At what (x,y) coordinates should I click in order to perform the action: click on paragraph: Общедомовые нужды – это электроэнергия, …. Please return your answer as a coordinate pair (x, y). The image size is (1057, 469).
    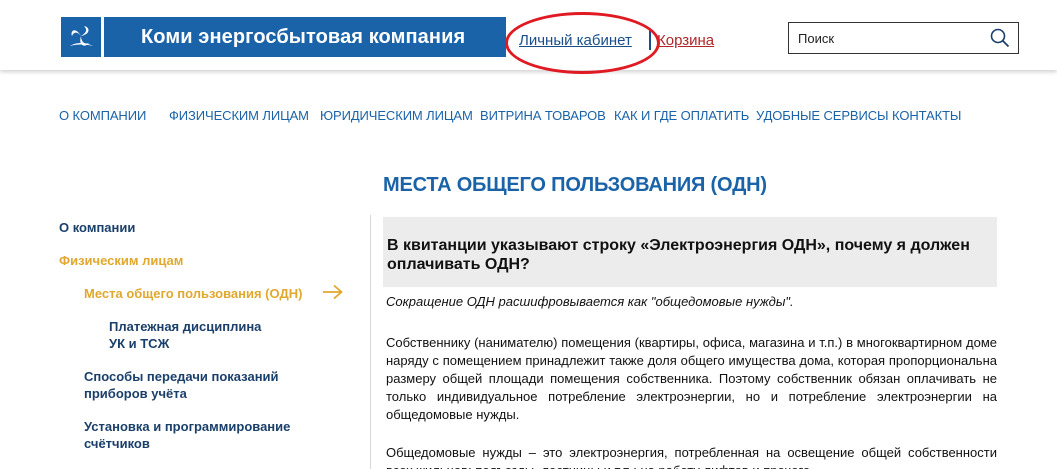
    Looking at the image, I should click on (691, 457).